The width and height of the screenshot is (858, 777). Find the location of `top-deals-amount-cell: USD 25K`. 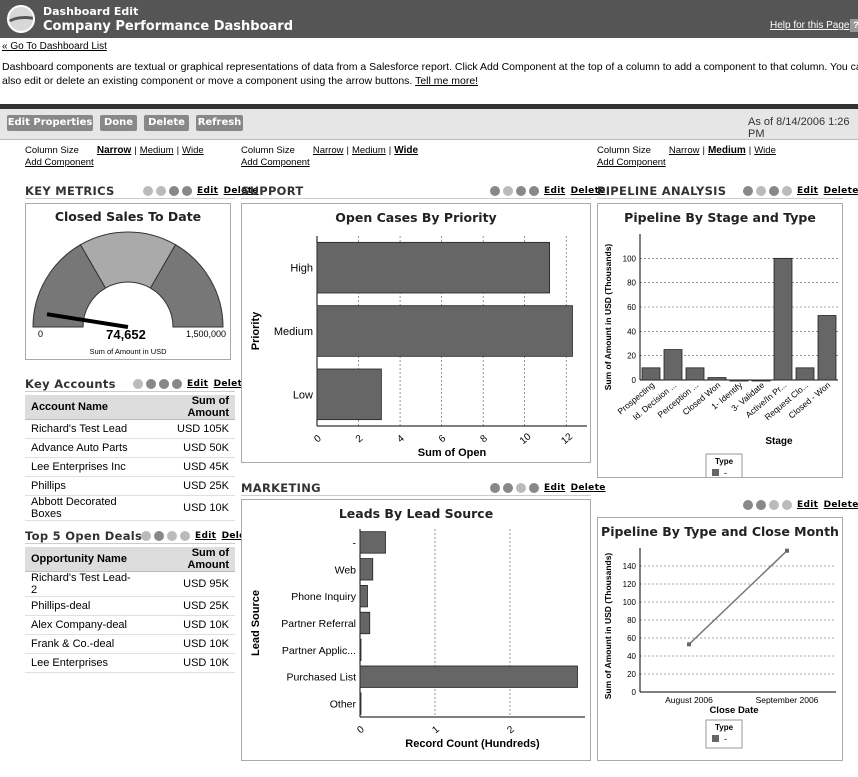

top-deals-amount-cell: USD 25K is located at coordinates (188, 606).